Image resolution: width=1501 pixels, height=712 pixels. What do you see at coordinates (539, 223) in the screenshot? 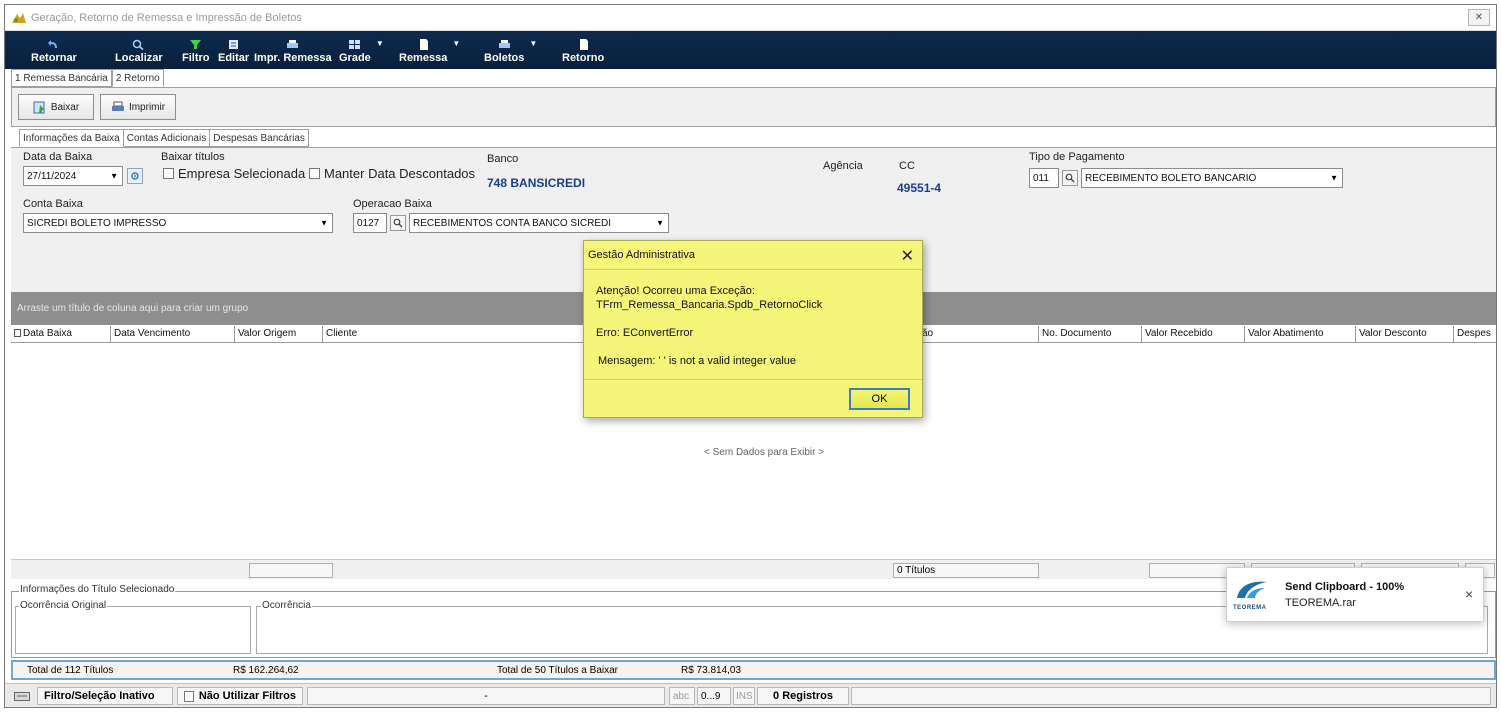
I see `operacao-baixa-select: RECEBIMENTOS CONTA BANCO SICREDI ▼` at bounding box center [539, 223].